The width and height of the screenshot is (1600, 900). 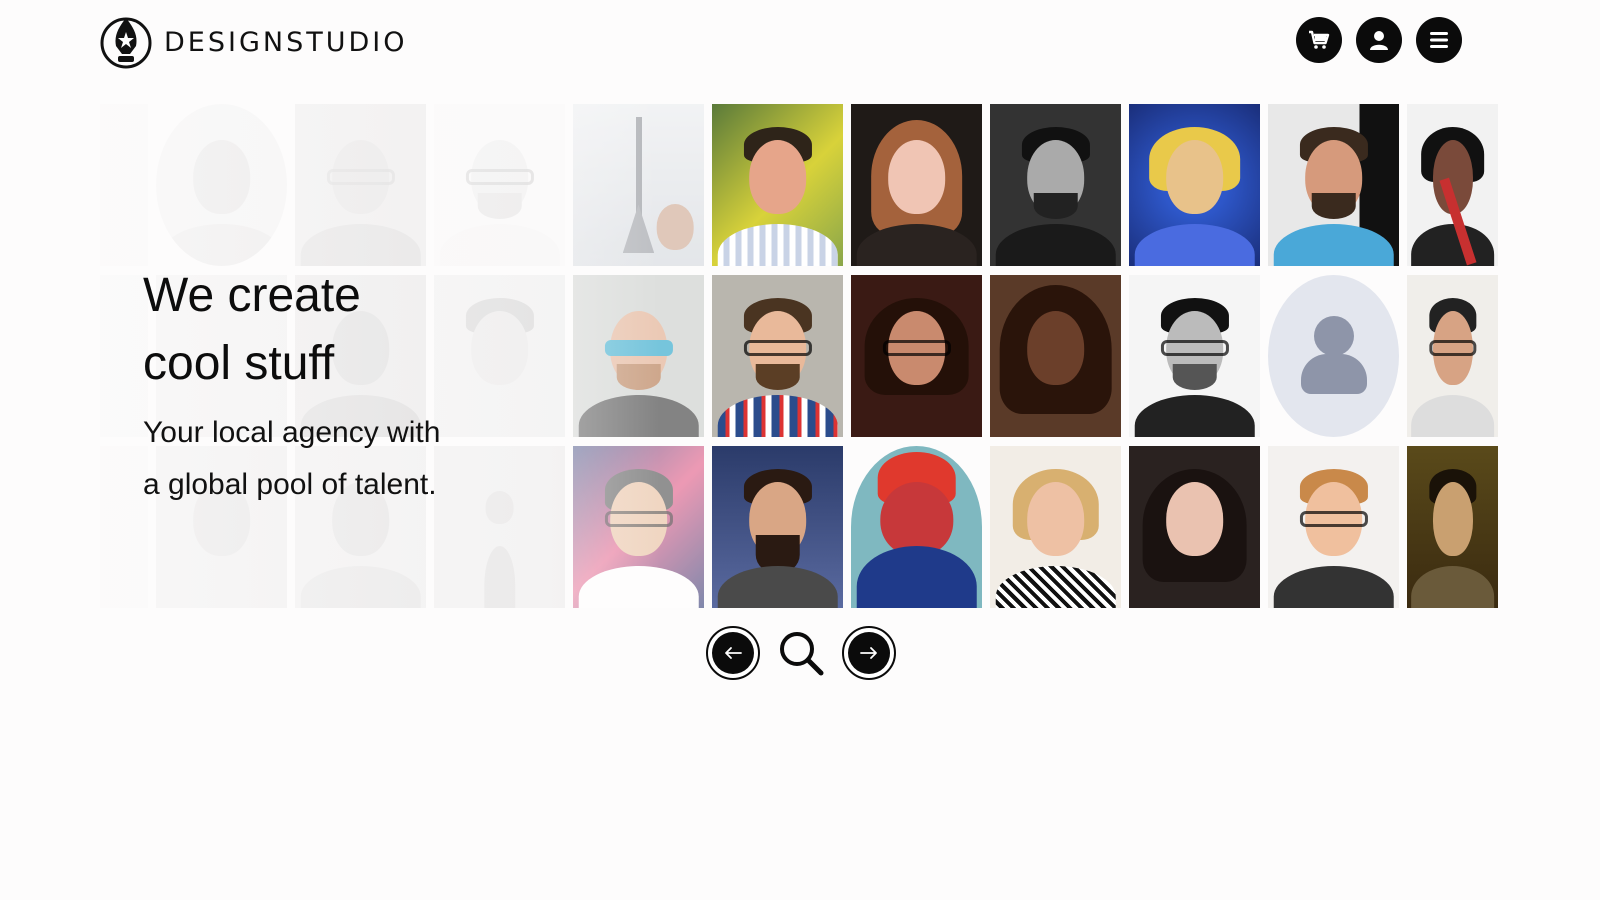 I want to click on carousel-controls, so click(x=801, y=653).